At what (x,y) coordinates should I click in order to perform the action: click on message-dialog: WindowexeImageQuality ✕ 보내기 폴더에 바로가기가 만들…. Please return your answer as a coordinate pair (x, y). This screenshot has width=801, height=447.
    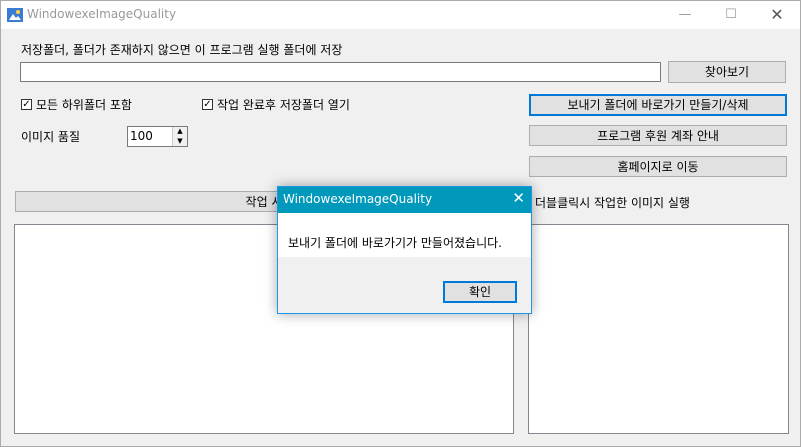
    Looking at the image, I should click on (404, 250).